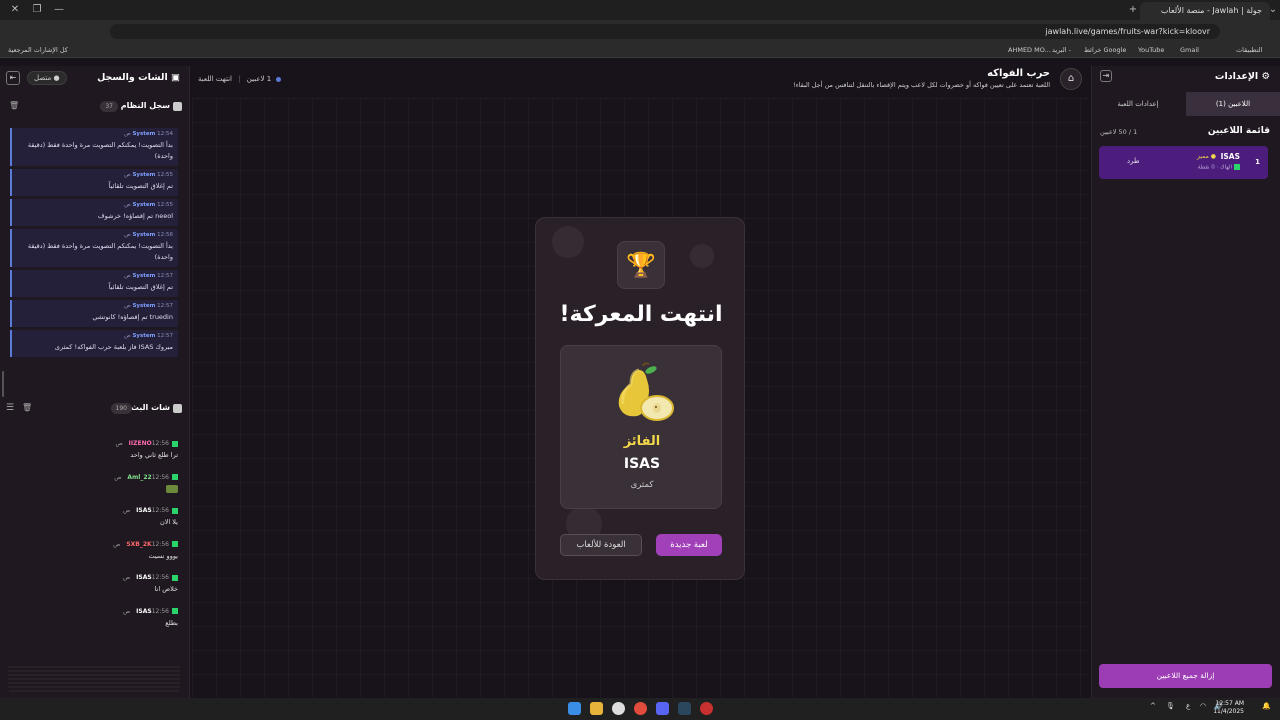 The image size is (1280, 720). I want to click on chat-message: ISAS12:56 ص بطلع, so click(95, 621).